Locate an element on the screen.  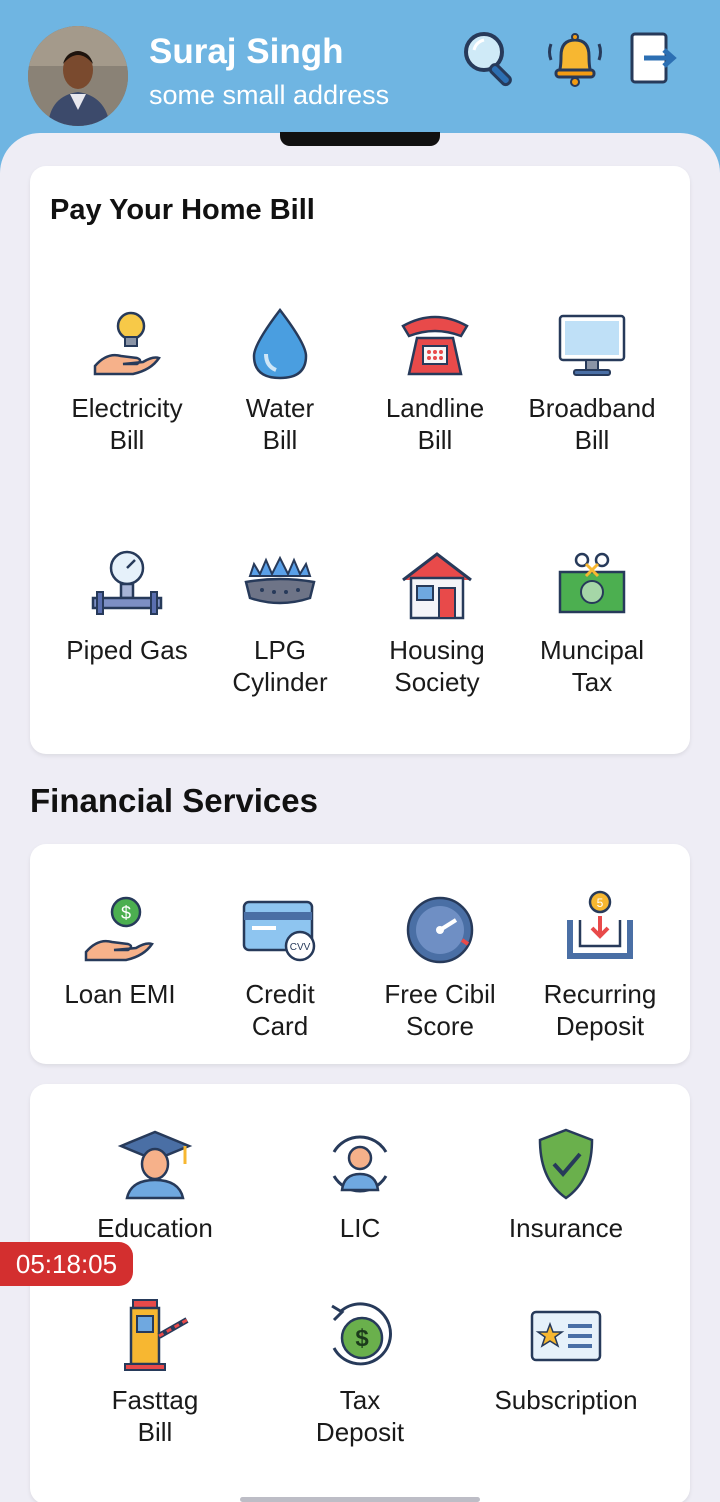
bell-icon is located at coordinates (575, 58).